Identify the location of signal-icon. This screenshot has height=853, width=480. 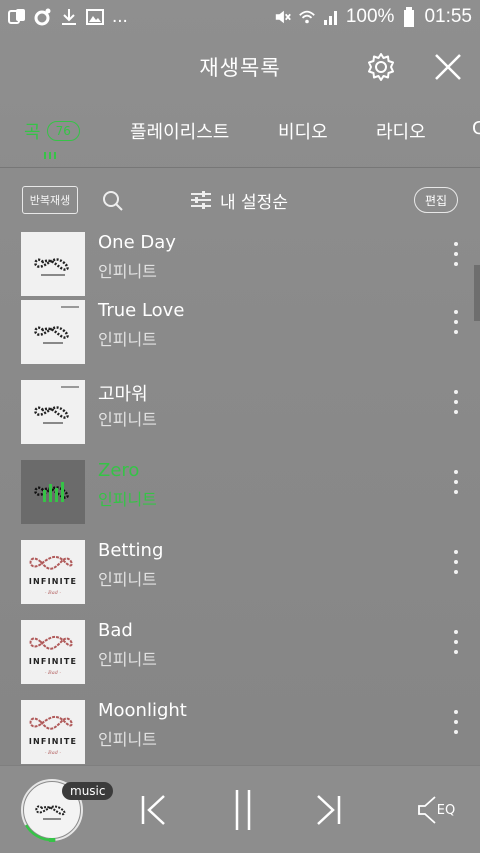
(331, 17).